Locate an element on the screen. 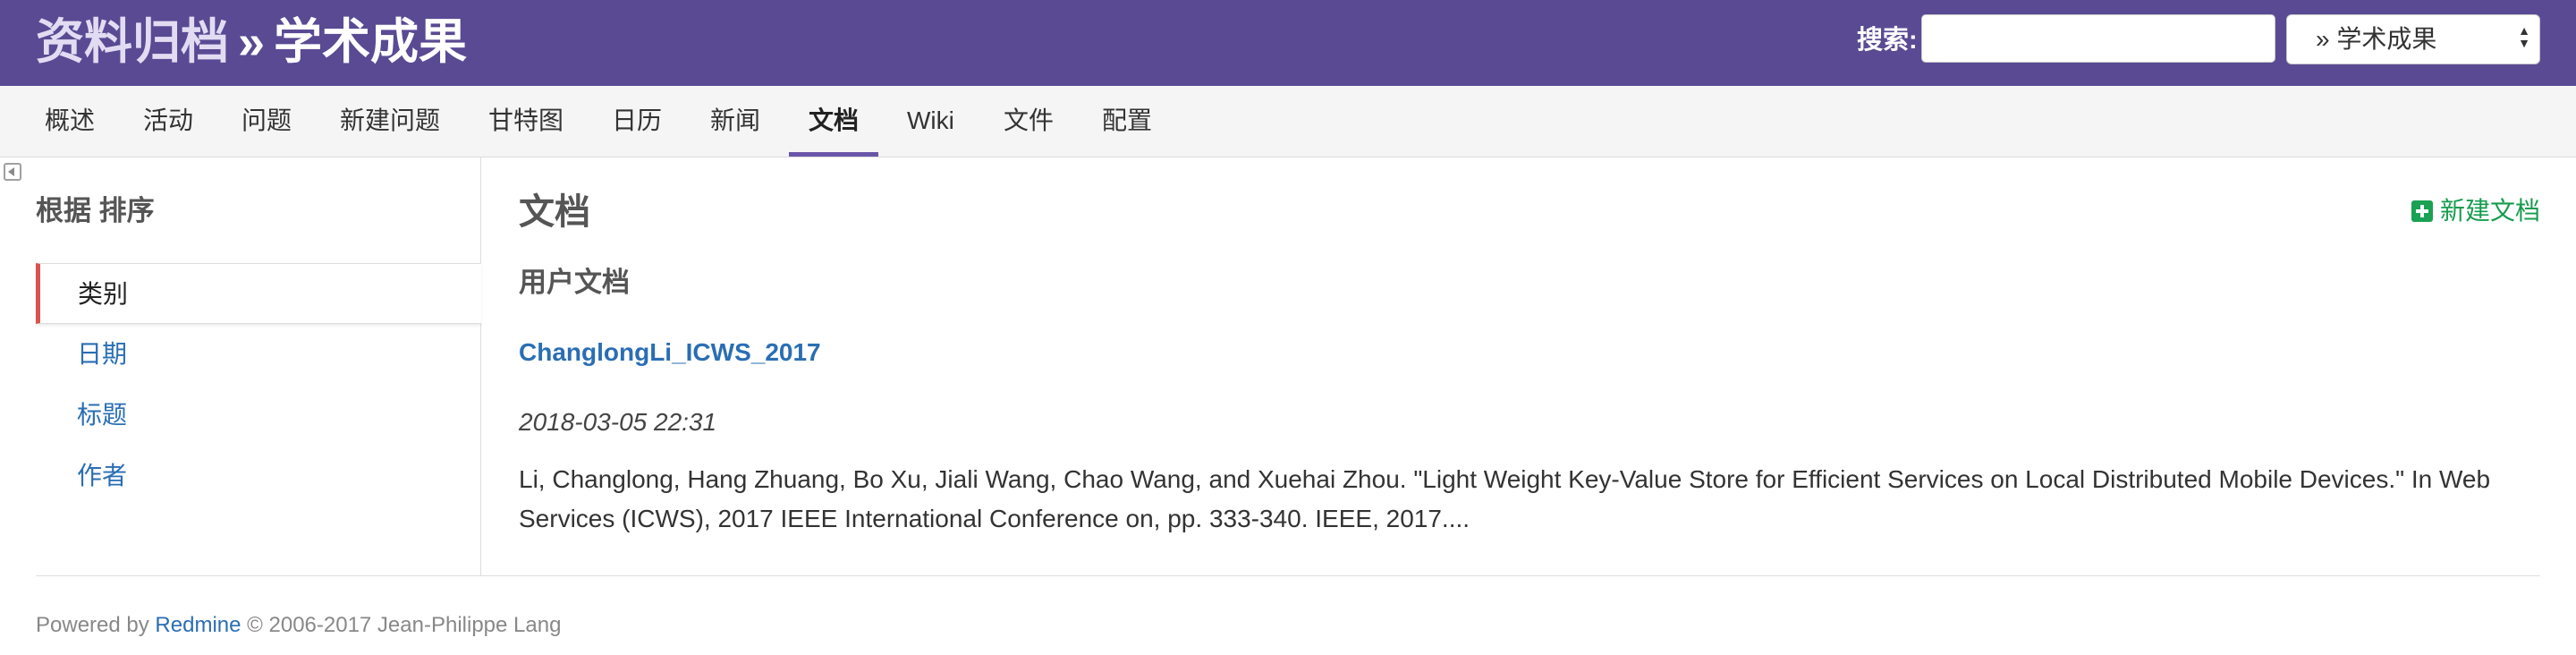 This screenshot has width=2576, height=655. document-date: 2018-03-05 22:31 is located at coordinates (618, 422).